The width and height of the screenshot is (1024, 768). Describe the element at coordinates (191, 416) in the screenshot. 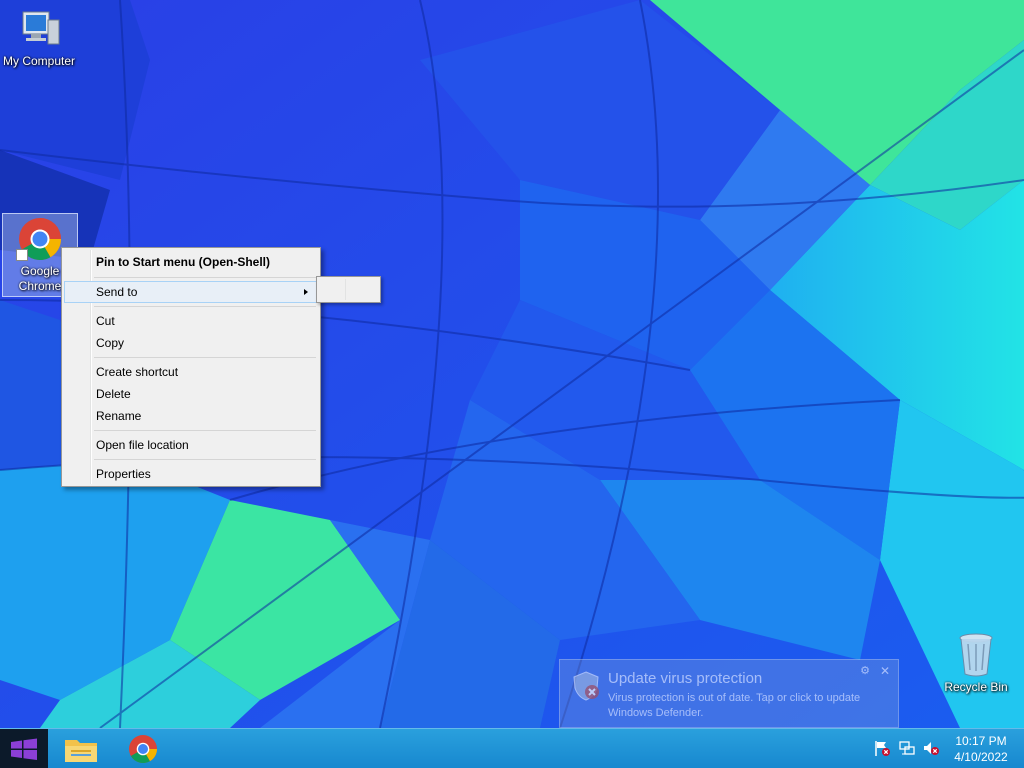

I see `menu-item-rename: Rename` at that location.